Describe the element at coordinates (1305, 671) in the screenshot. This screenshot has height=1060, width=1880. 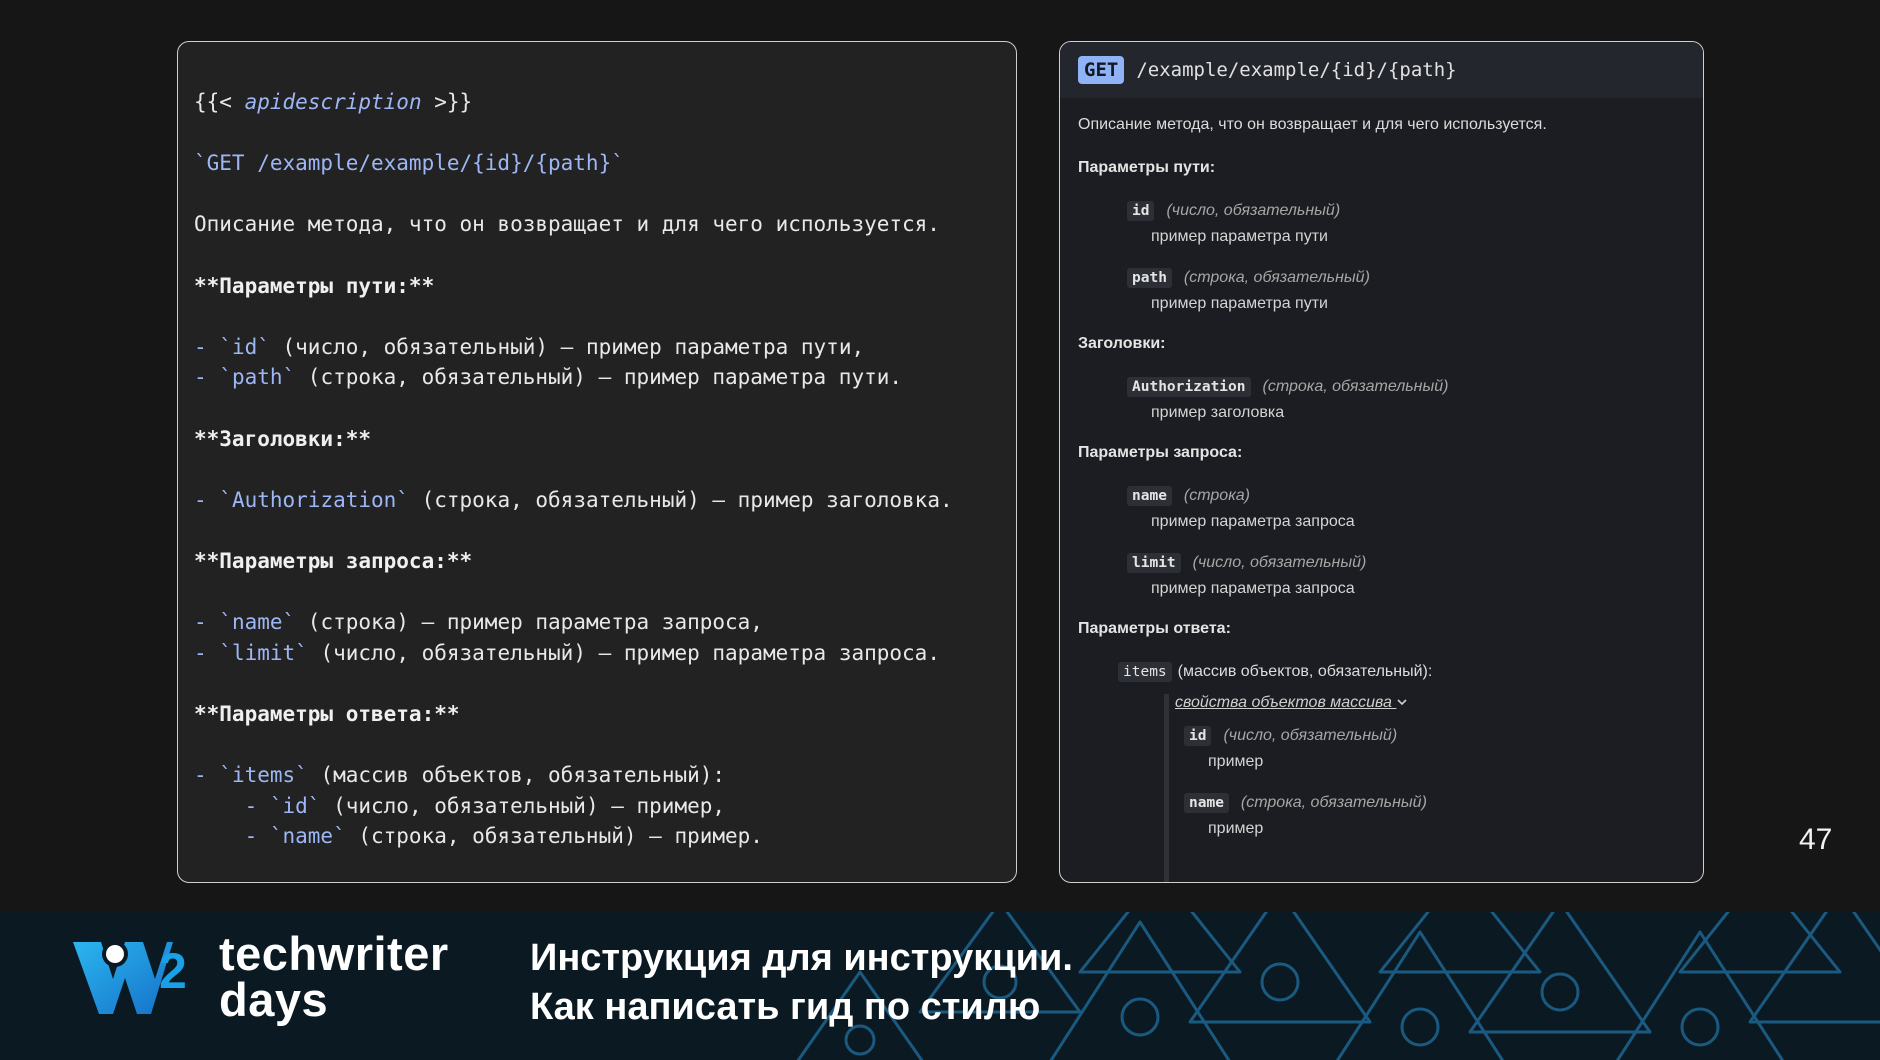
I see `param-meta: (массив объектов, обязательный):` at that location.